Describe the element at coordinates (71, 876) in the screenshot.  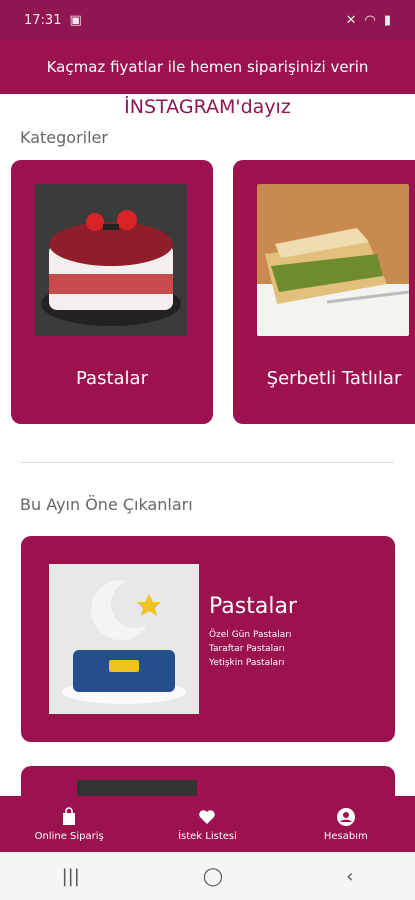
I see `recent-apps-icon: |||` at that location.